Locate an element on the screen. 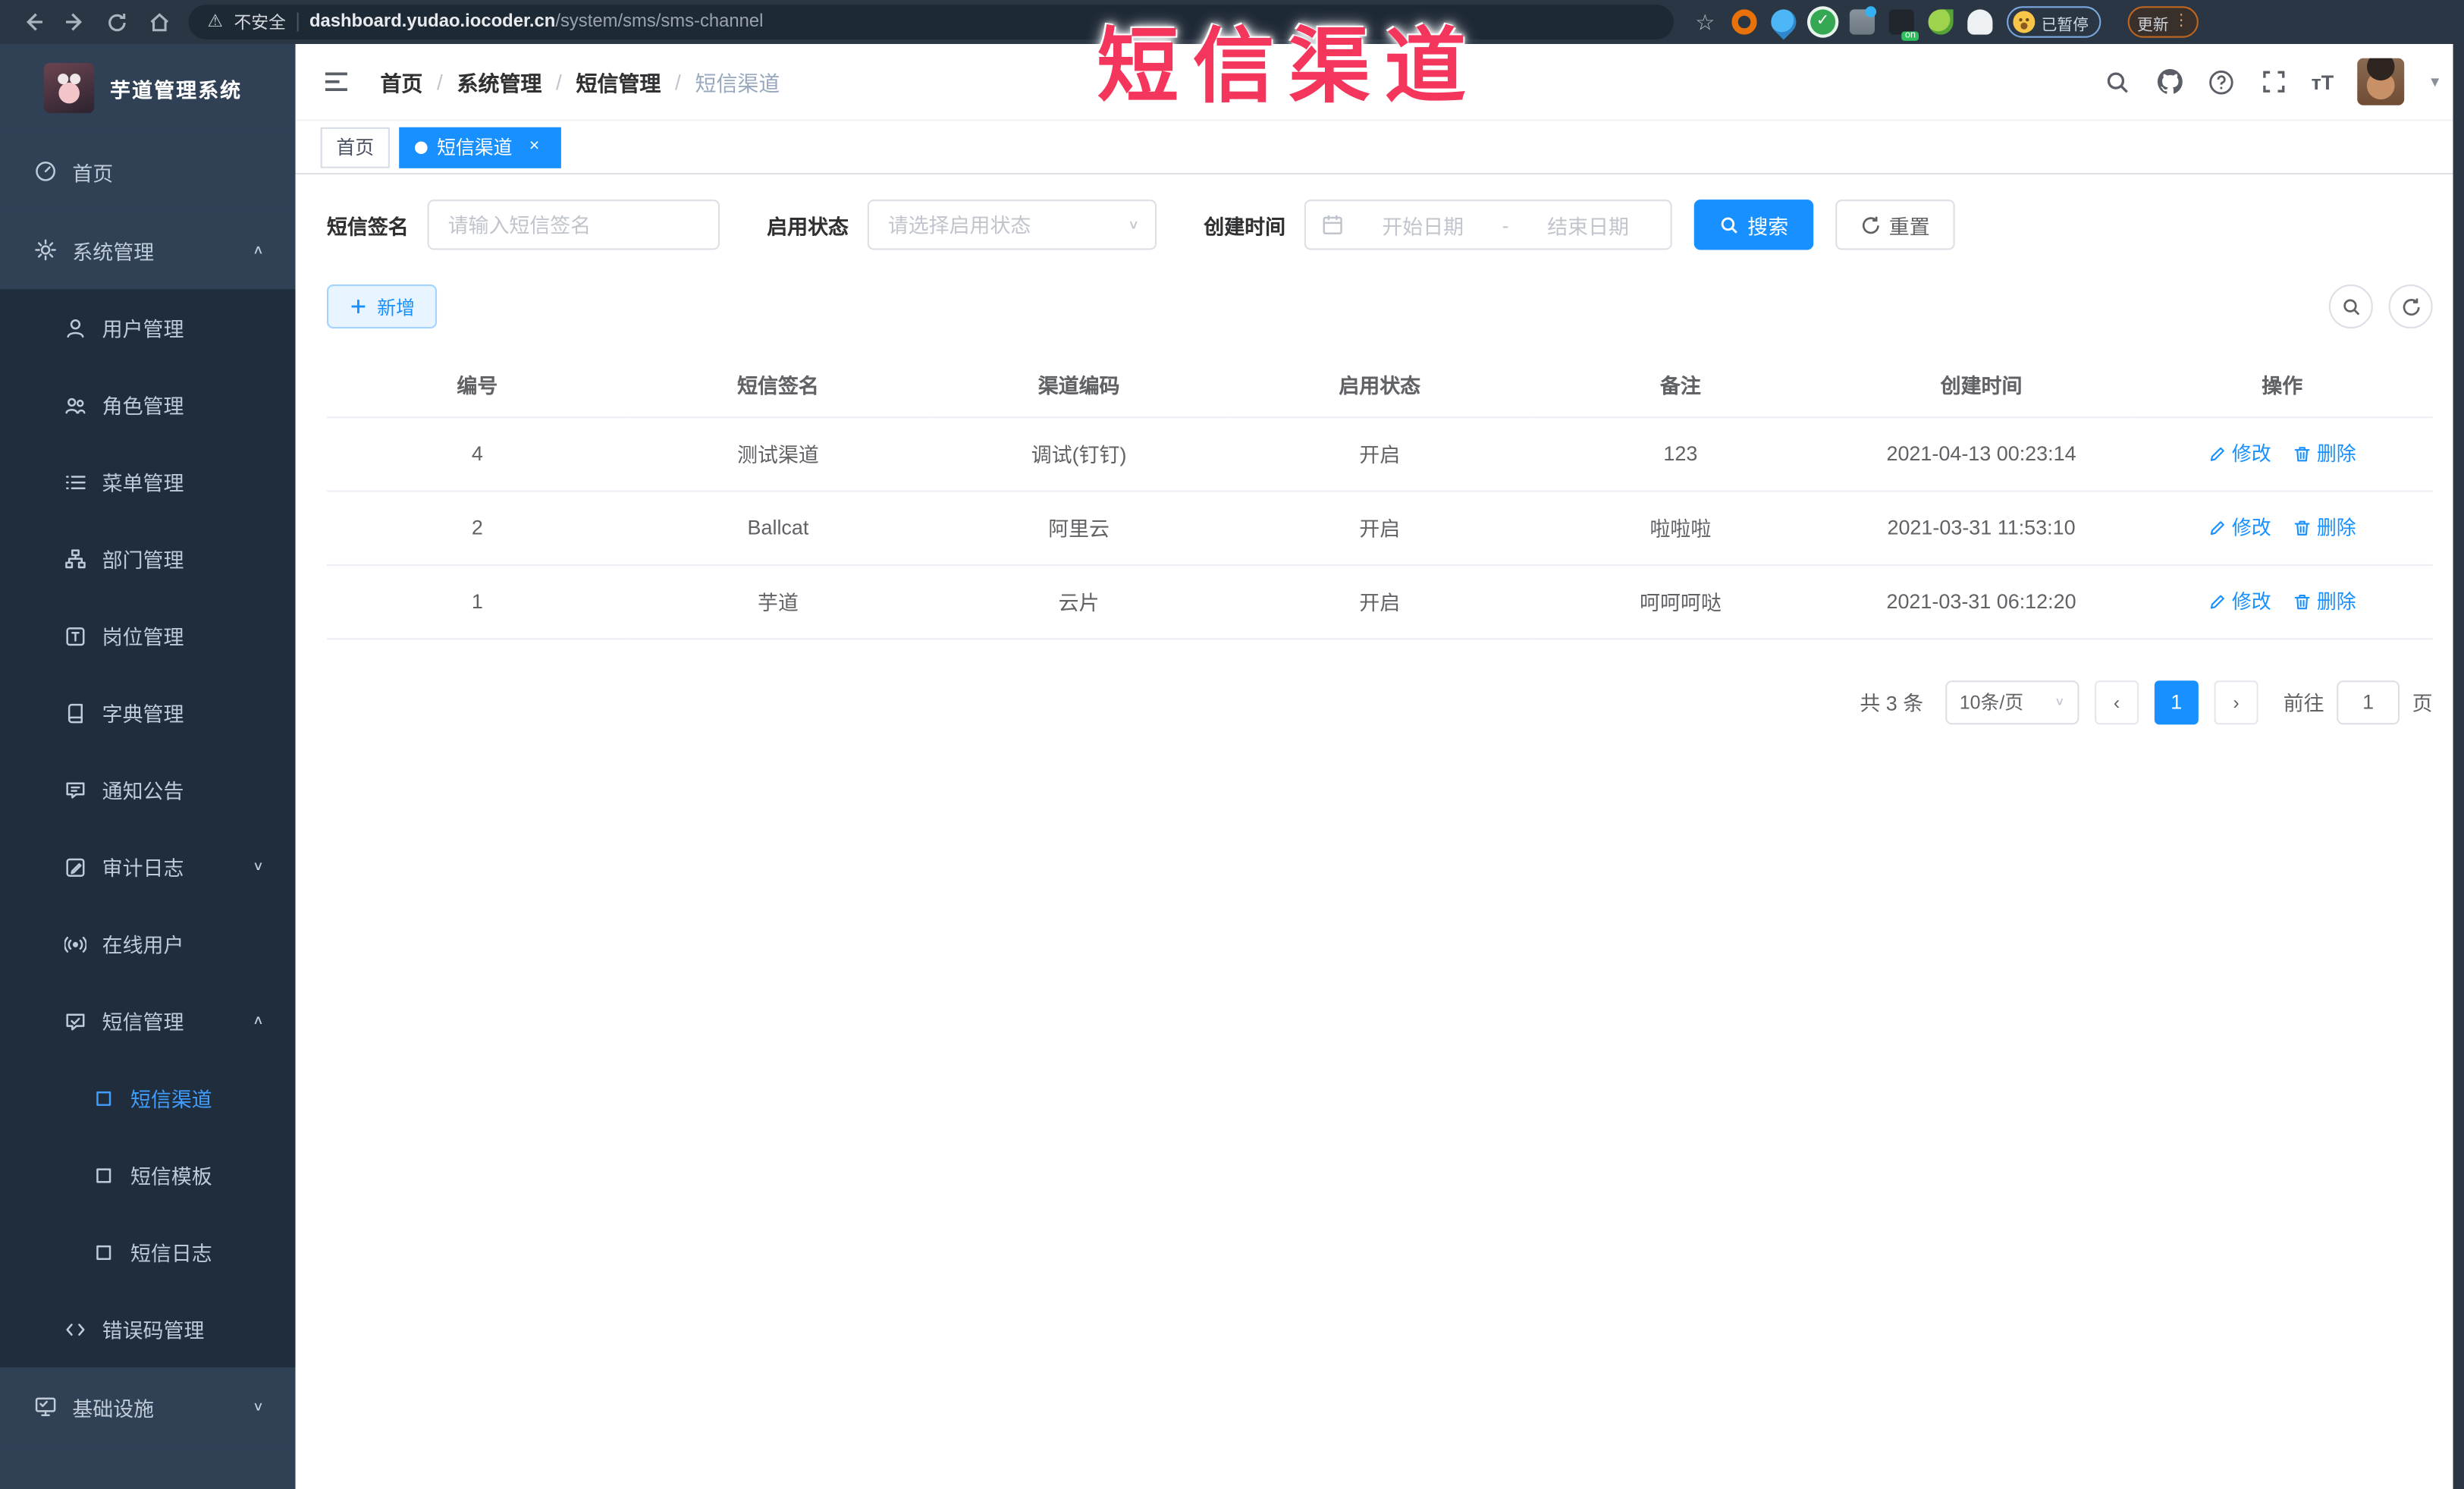 The width and height of the screenshot is (2464, 1489). date-end-placeholder: 结束日期 is located at coordinates (1588, 225).